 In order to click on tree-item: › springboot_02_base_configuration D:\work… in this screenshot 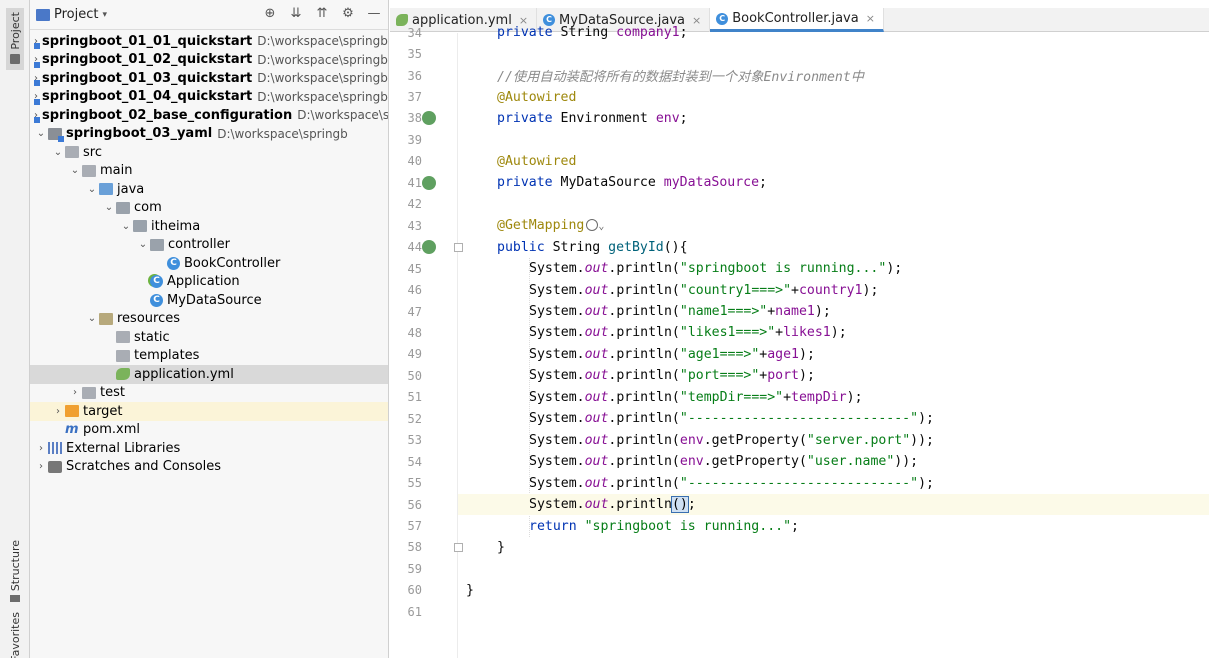, I will do `click(209, 115)`.